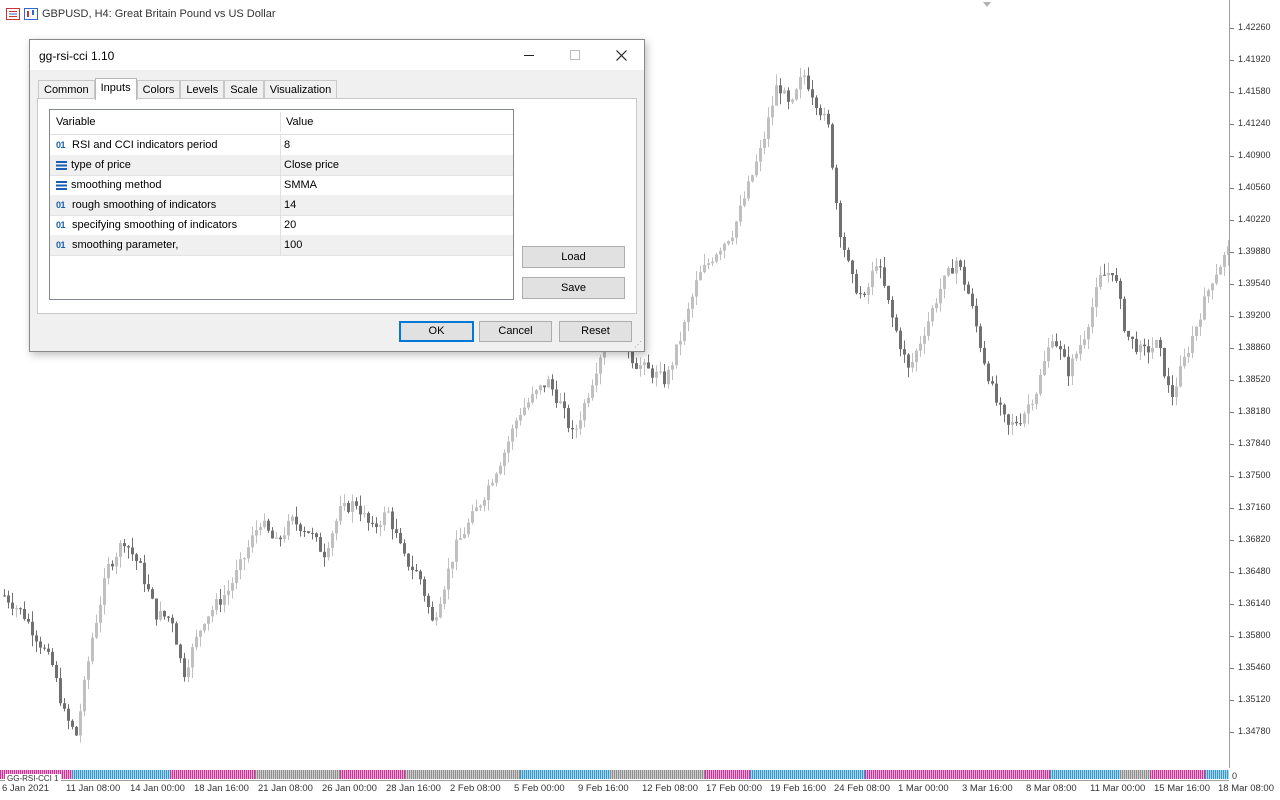 The width and height of the screenshot is (1280, 800). I want to click on input-row: 01 RSI and CCI indicators period 8, so click(281, 145).